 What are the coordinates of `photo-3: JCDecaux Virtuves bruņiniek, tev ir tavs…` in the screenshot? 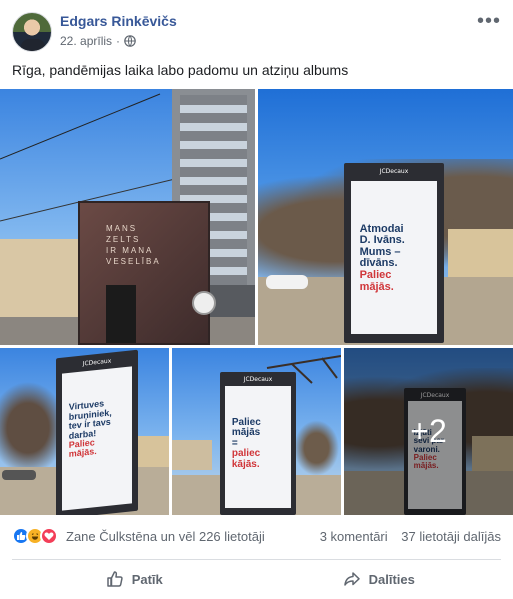 It's located at (84, 431).